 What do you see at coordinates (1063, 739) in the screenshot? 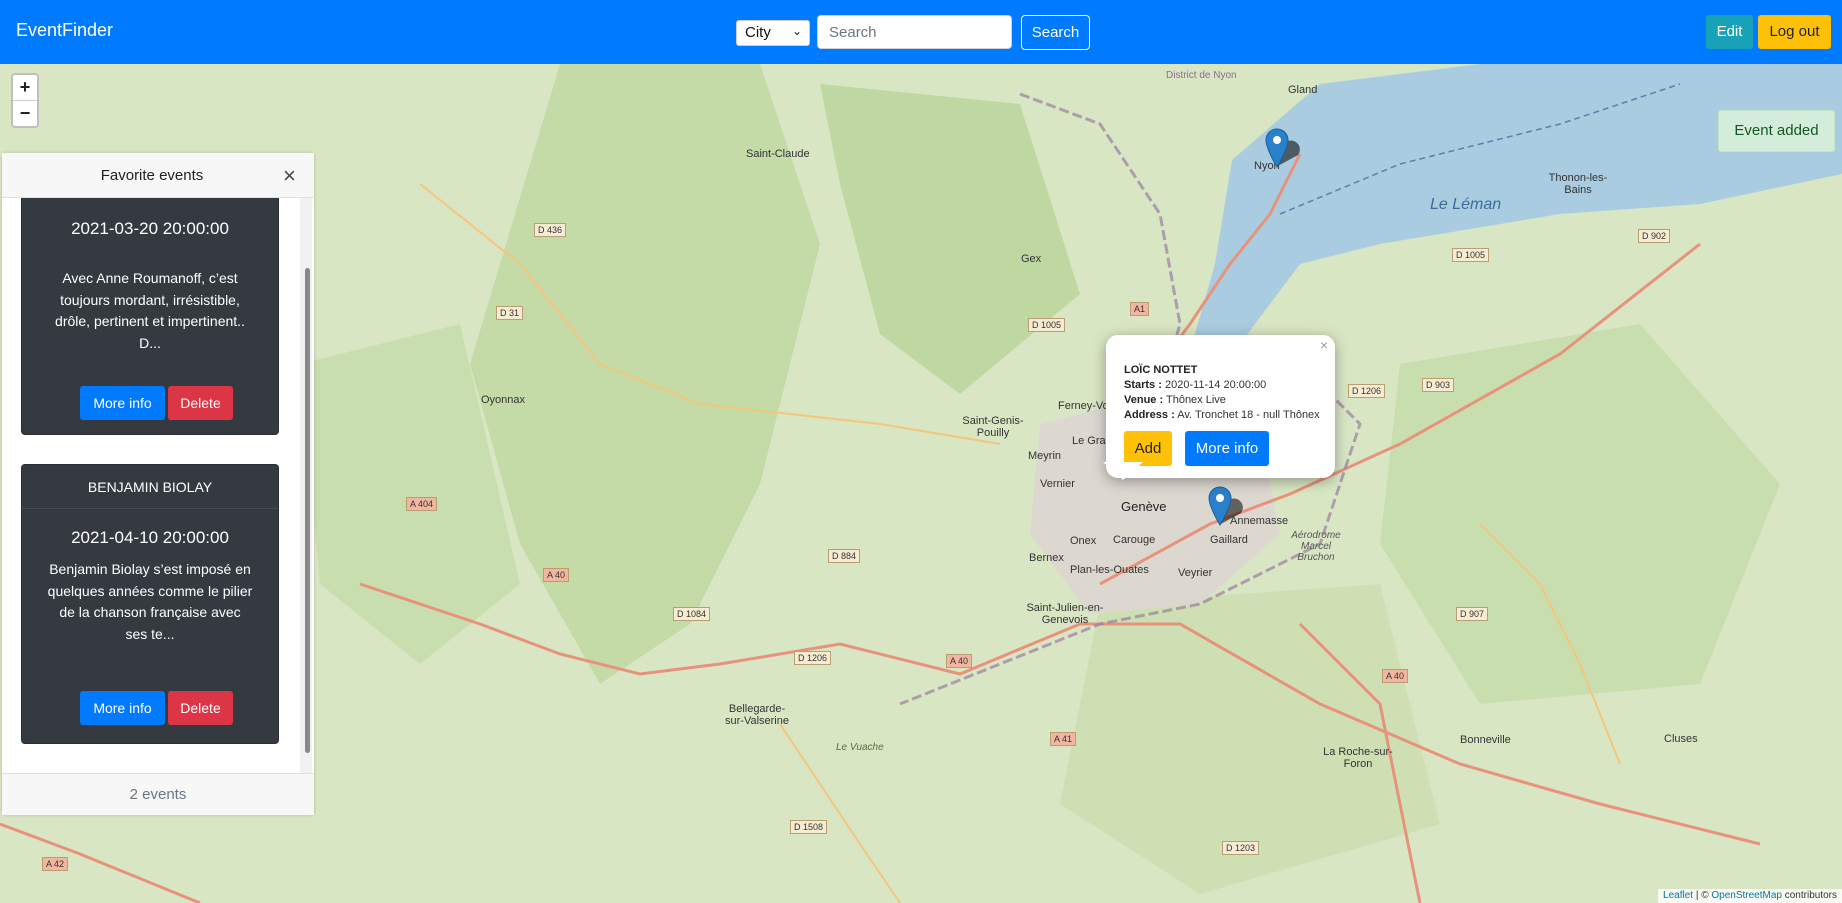
I see `road-label-a41: A 41` at bounding box center [1063, 739].